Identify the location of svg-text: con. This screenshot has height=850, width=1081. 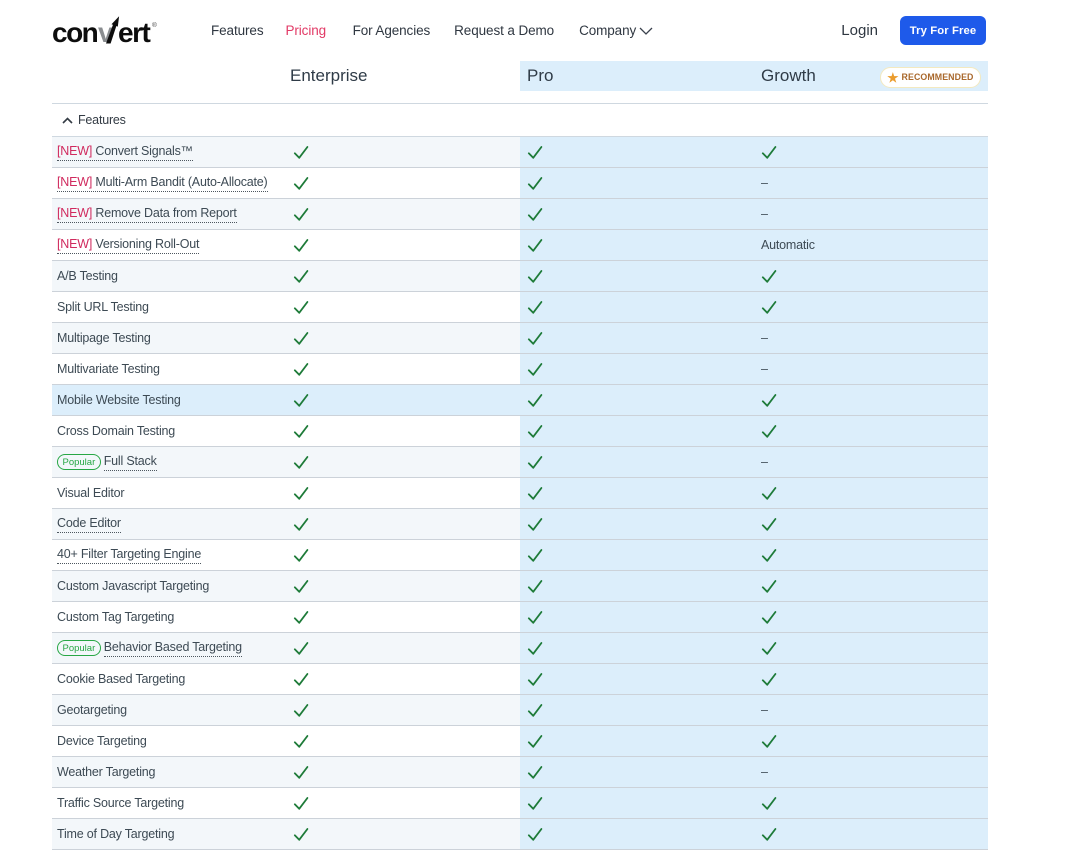
(75, 32).